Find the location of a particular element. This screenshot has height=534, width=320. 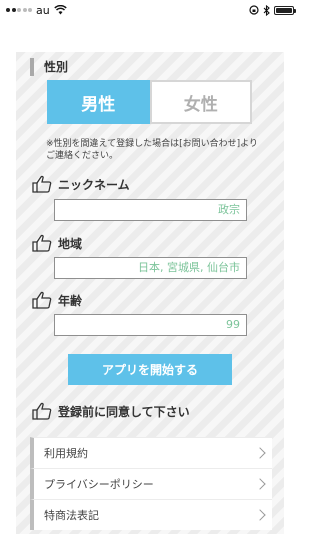

agree-label-text: 登録前に同意して下さい is located at coordinates (124, 411).